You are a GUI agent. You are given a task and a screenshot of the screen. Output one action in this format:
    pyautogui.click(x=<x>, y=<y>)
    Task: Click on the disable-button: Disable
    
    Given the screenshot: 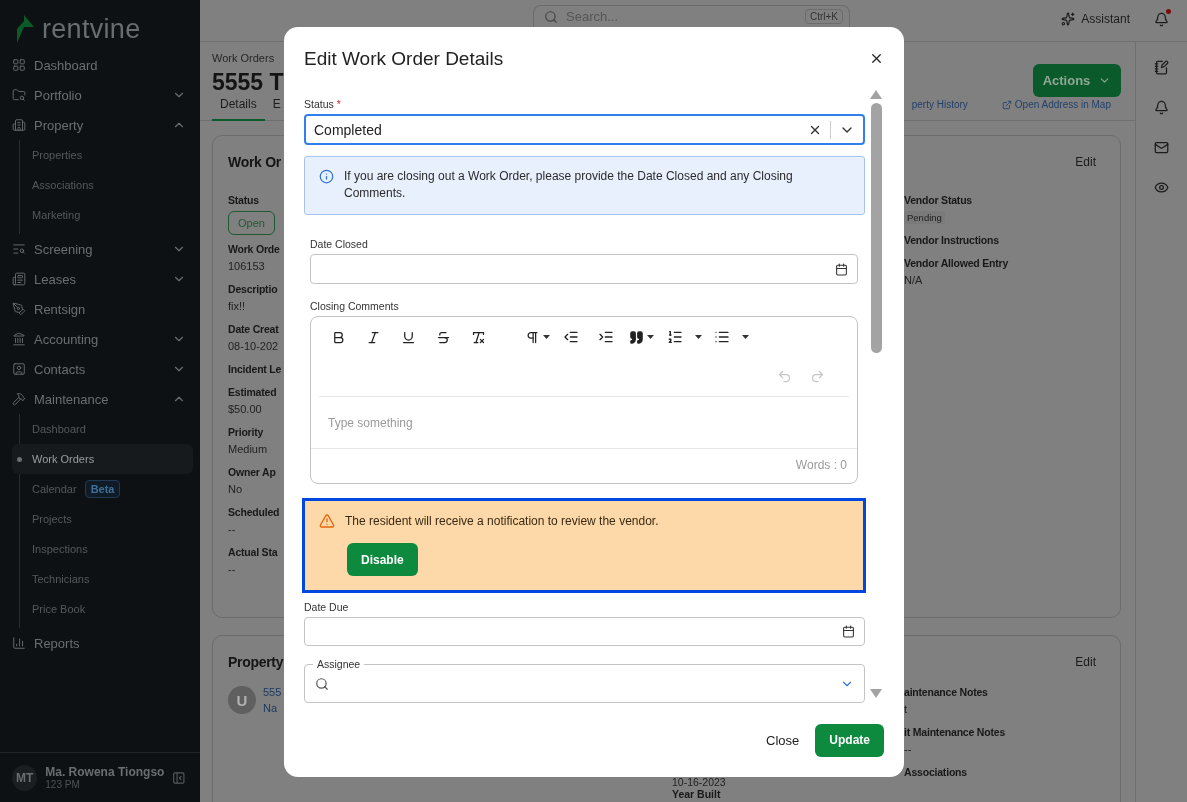 What is the action you would take?
    pyautogui.click(x=382, y=560)
    